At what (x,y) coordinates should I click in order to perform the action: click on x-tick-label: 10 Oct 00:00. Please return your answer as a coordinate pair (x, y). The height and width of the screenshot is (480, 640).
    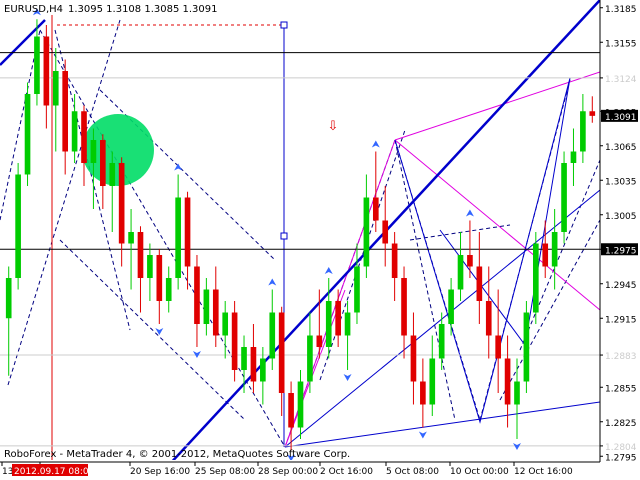
    Looking at the image, I should click on (479, 472).